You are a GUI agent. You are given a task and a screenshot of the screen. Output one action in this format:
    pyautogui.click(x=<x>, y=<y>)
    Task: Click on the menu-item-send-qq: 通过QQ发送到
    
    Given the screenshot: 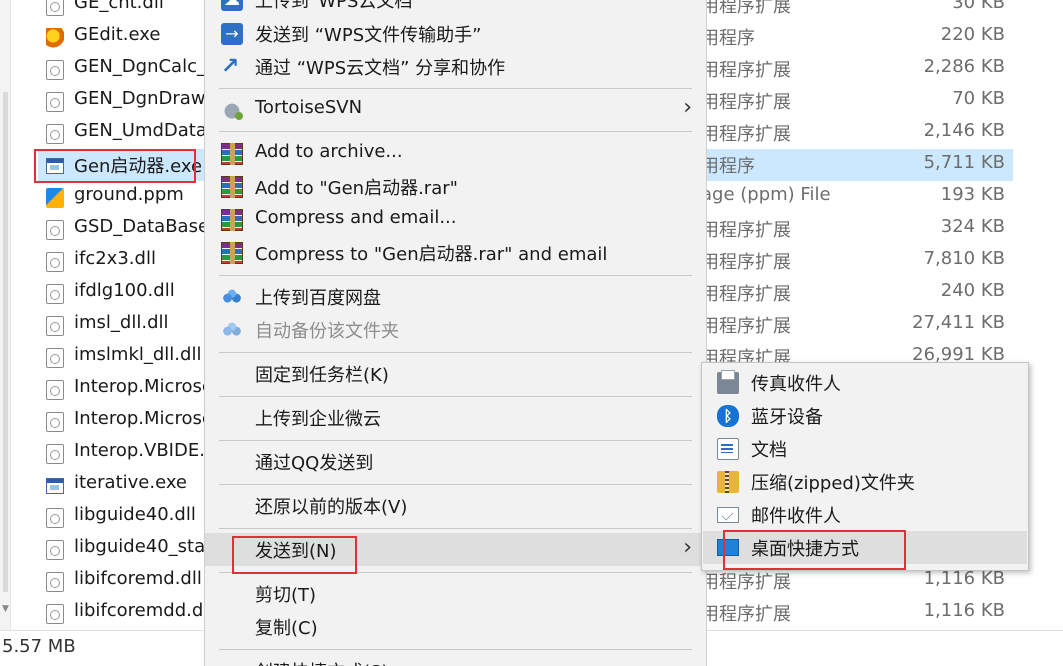 What is the action you would take?
    pyautogui.click(x=455, y=461)
    